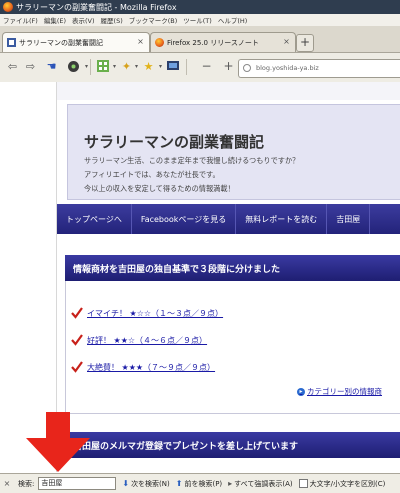 This screenshot has width=400, height=493. What do you see at coordinates (230, 483) in the screenshot?
I see `highlight-icon: ▸` at bounding box center [230, 483].